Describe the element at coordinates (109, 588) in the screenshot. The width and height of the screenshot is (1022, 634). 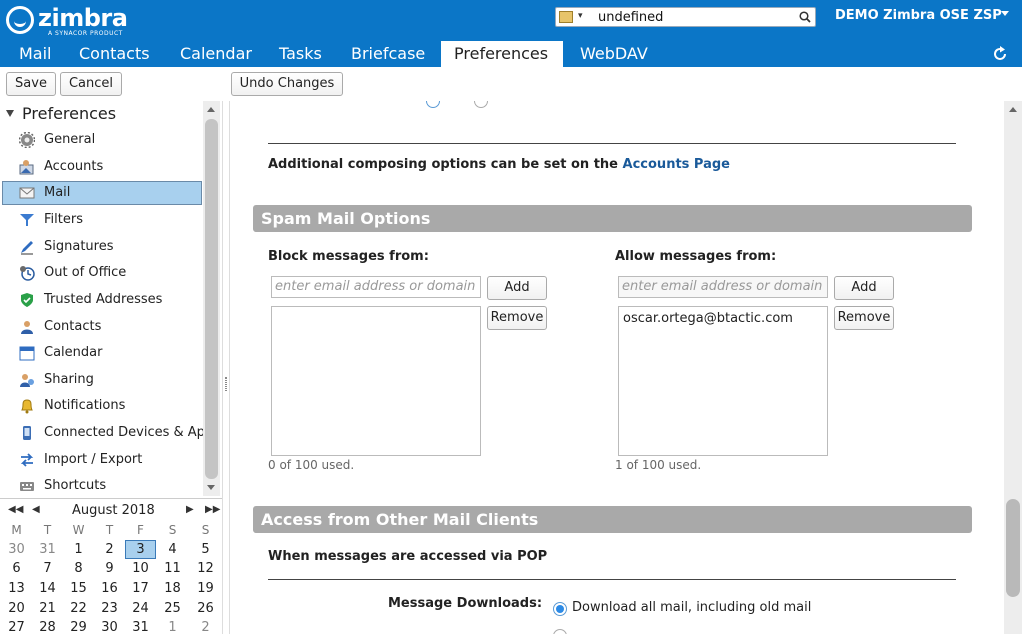
I see `calendar-day: 16` at that location.